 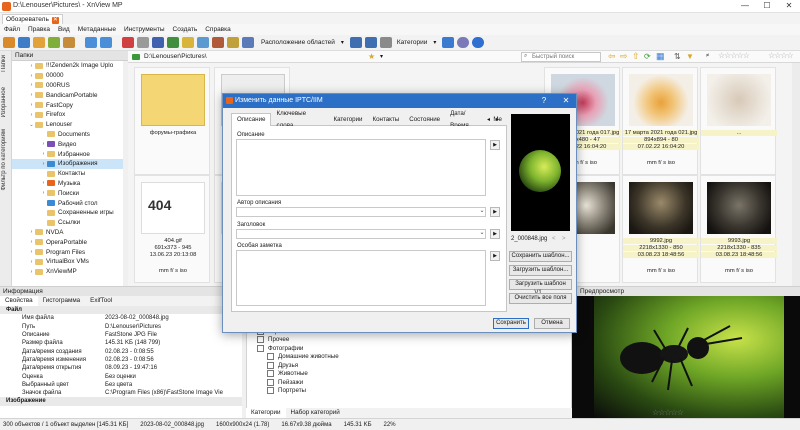 I want to click on folder-tree-item: Ссылки, so click(x=70, y=223).